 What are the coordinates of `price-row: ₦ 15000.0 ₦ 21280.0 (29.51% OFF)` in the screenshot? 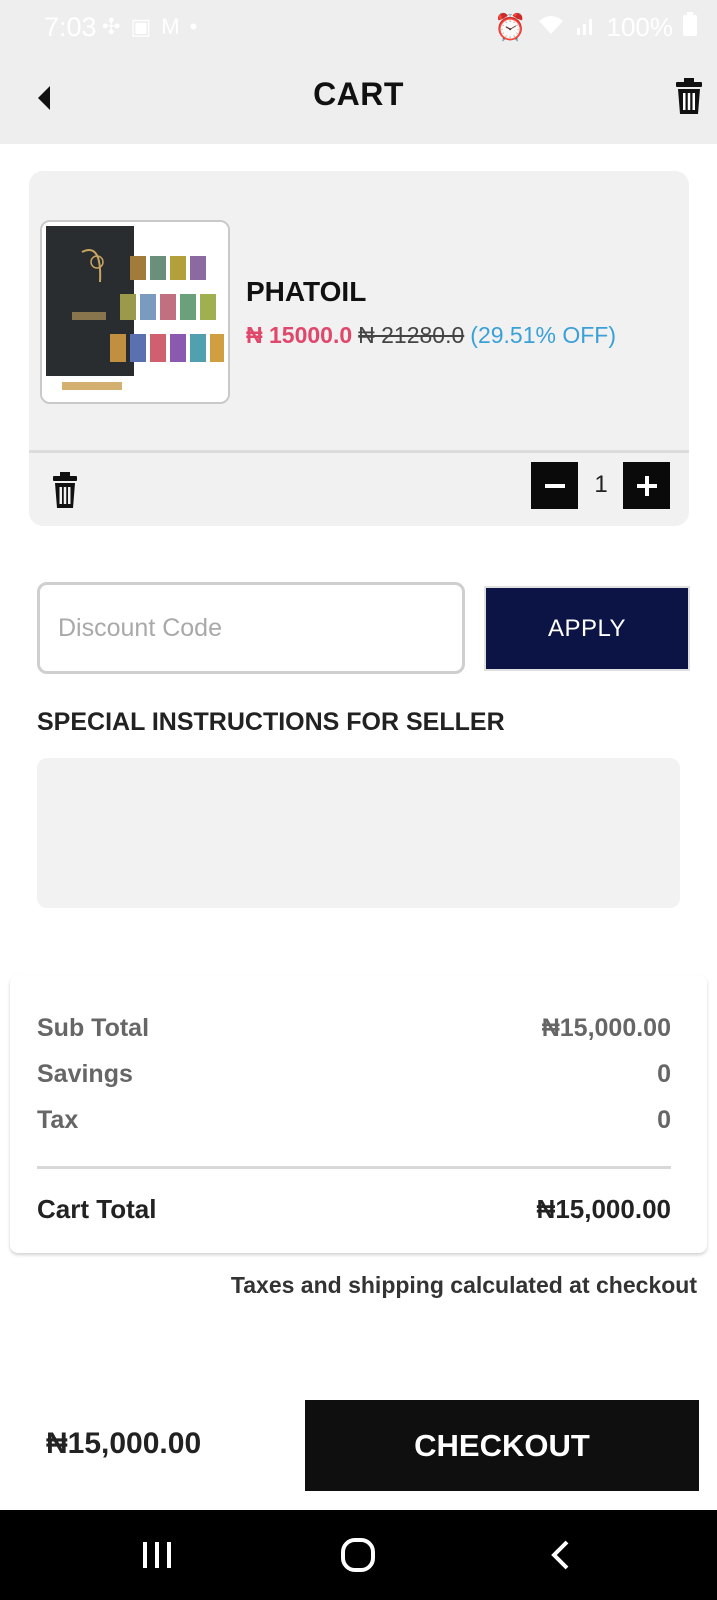 It's located at (431, 335).